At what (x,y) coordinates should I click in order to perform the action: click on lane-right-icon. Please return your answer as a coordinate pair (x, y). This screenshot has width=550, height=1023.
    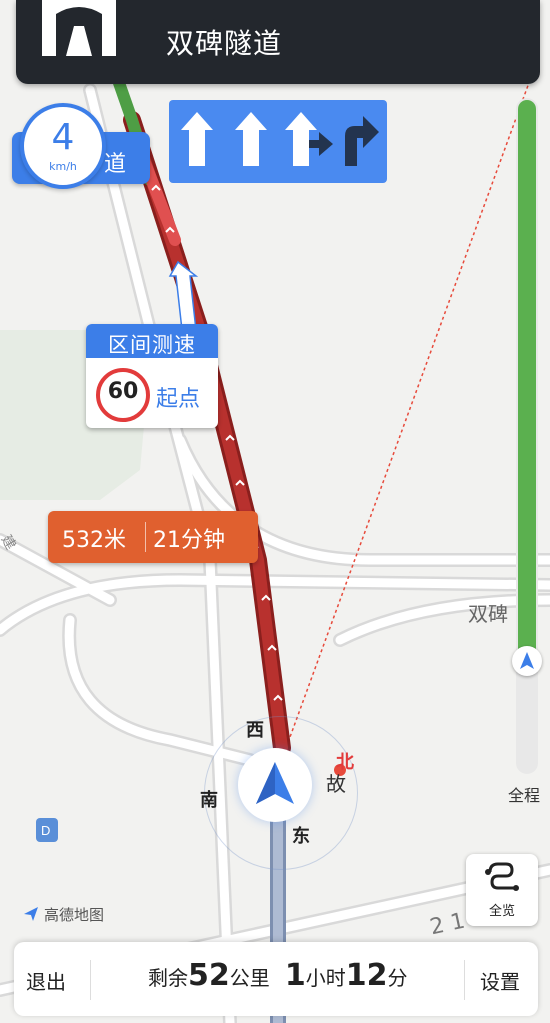
    Looking at the image, I should click on (362, 141).